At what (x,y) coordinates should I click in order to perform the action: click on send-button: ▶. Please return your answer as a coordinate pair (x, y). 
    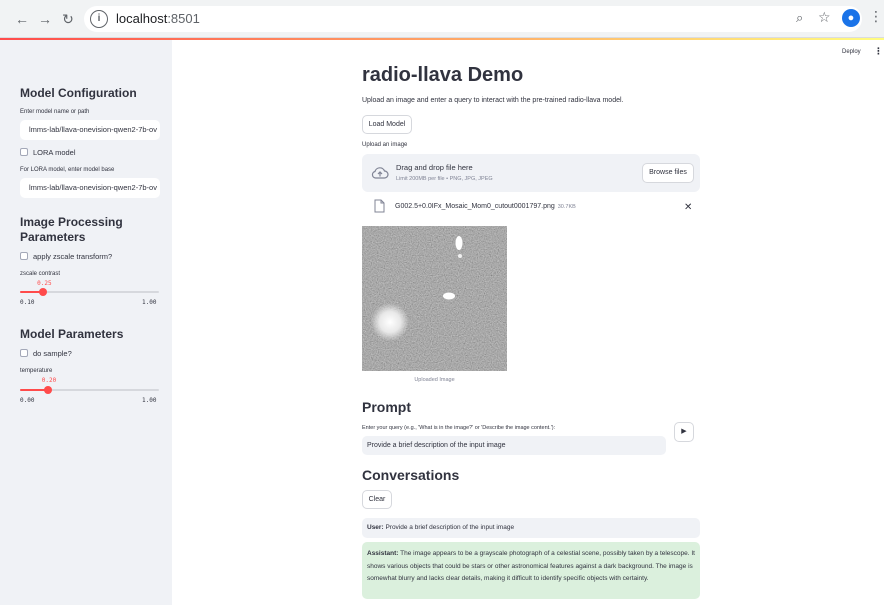
    Looking at the image, I should click on (684, 432).